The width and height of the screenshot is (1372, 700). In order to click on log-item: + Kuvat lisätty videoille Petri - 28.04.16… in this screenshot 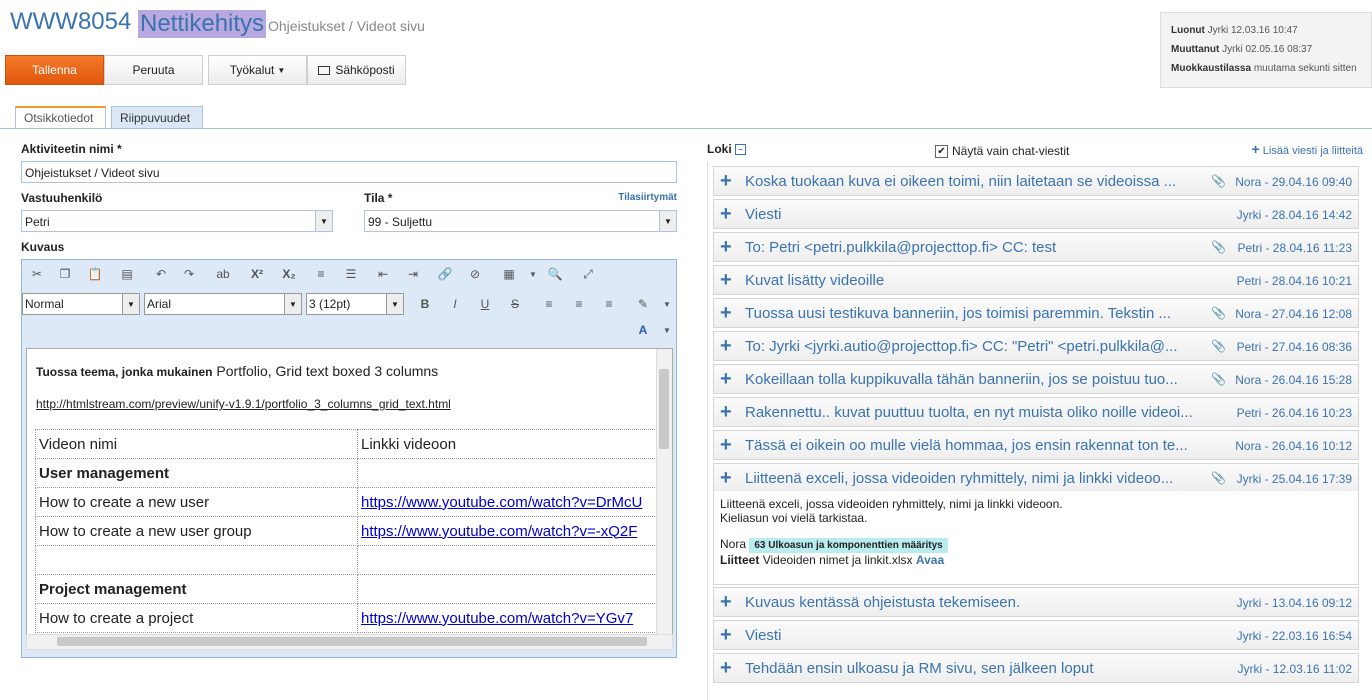, I will do `click(1036, 280)`.